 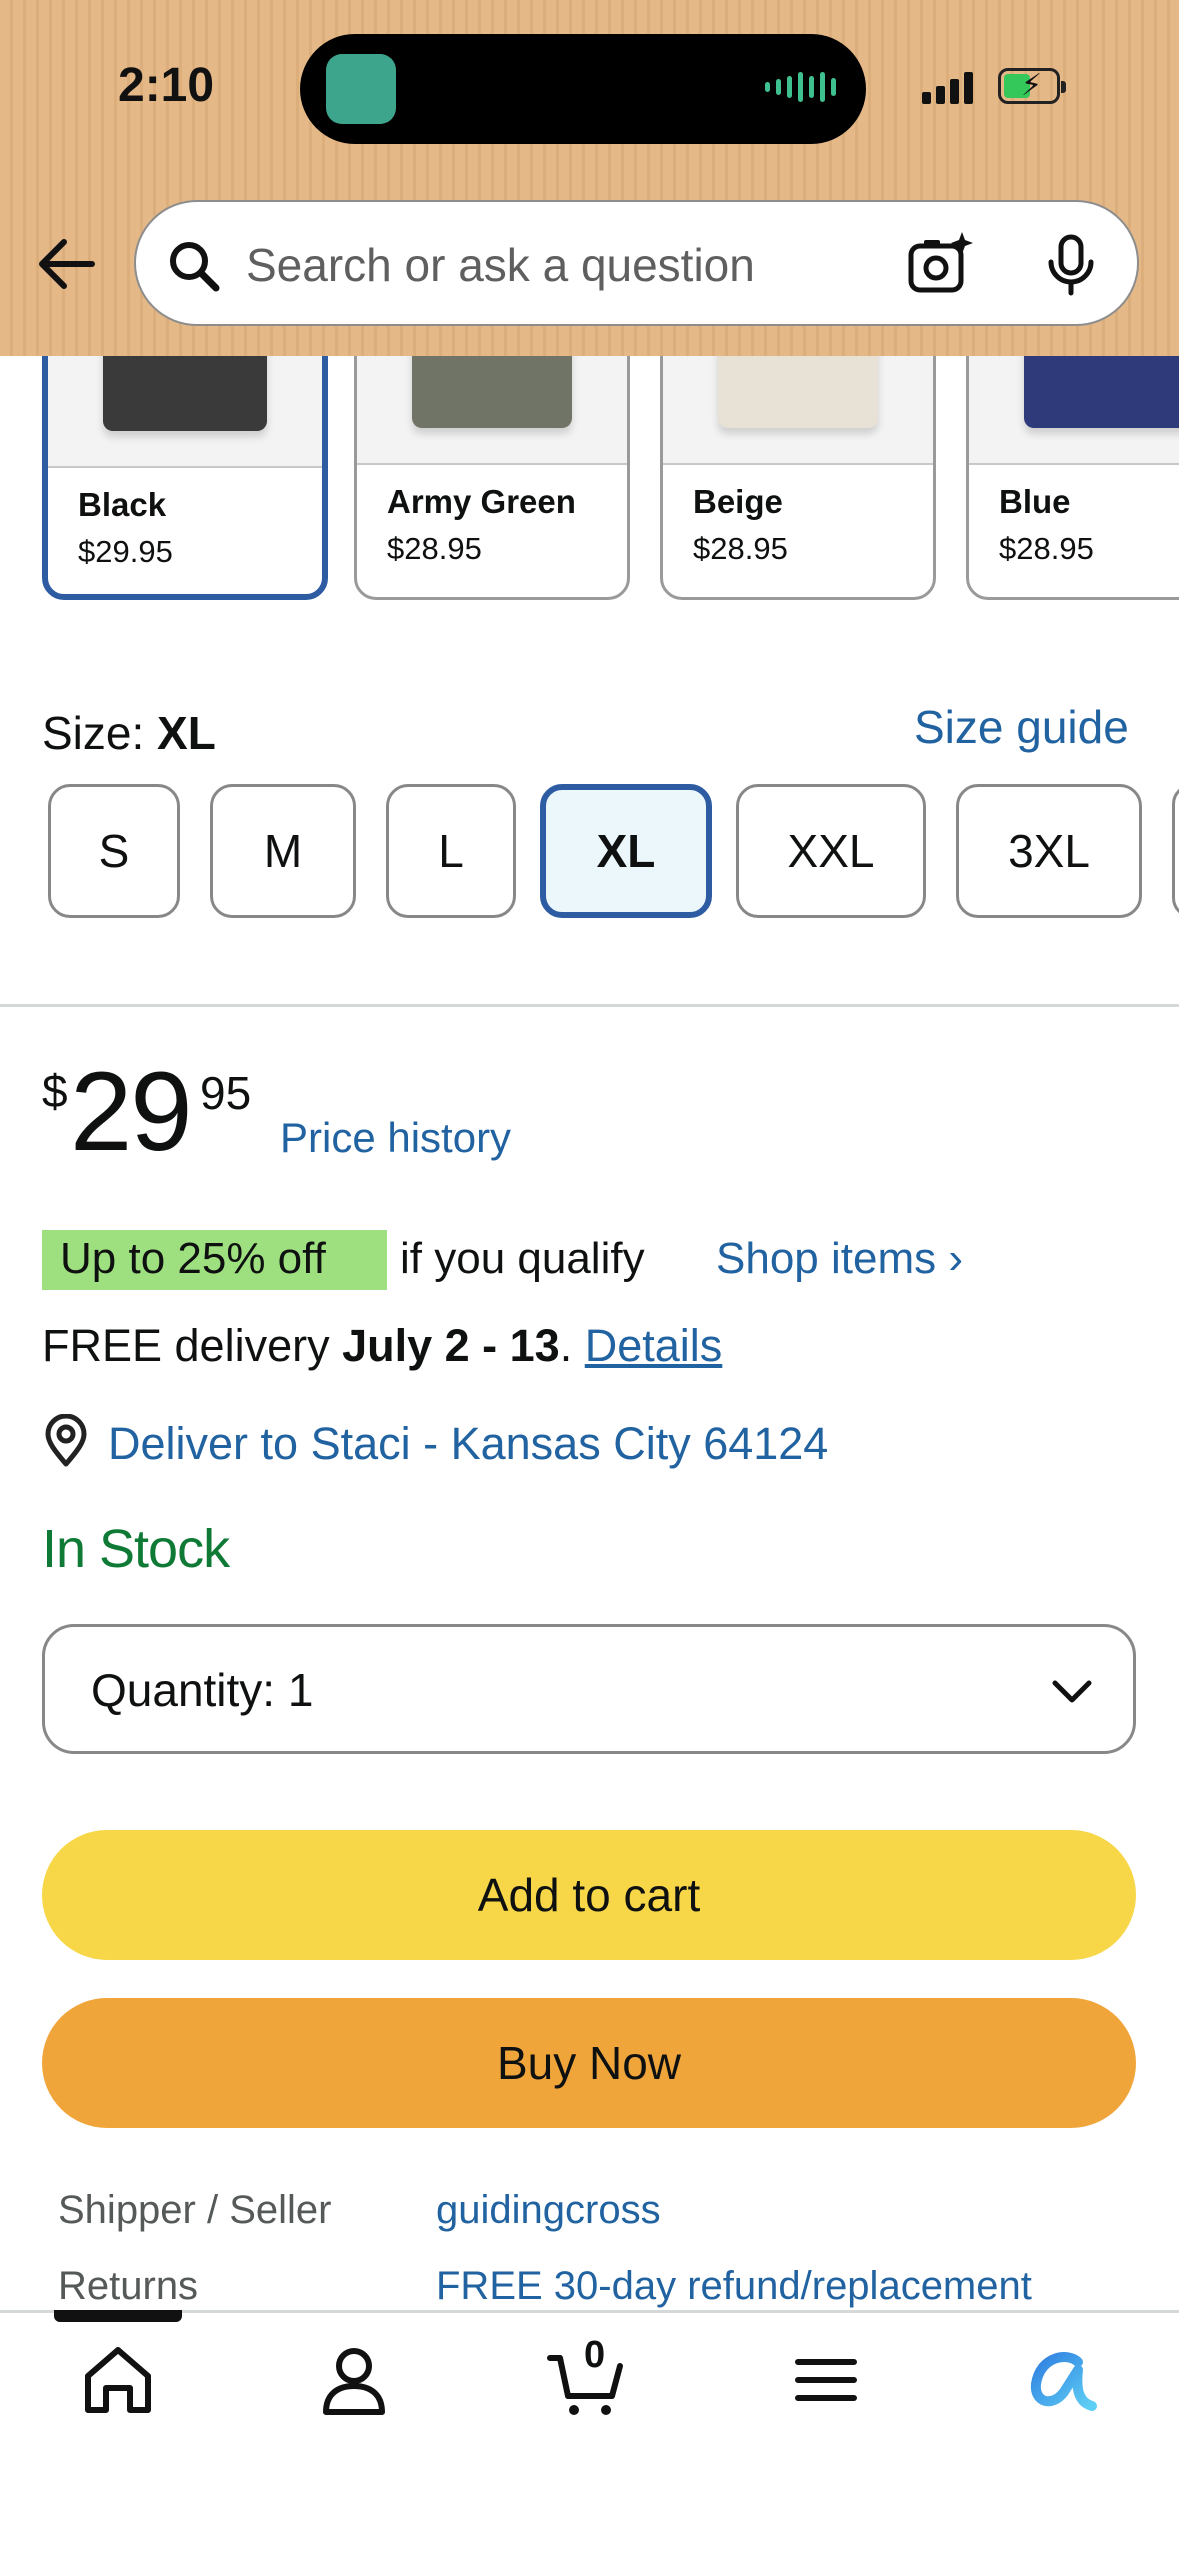 What do you see at coordinates (395, 1138) in the screenshot?
I see `price-history-link: Price history` at bounding box center [395, 1138].